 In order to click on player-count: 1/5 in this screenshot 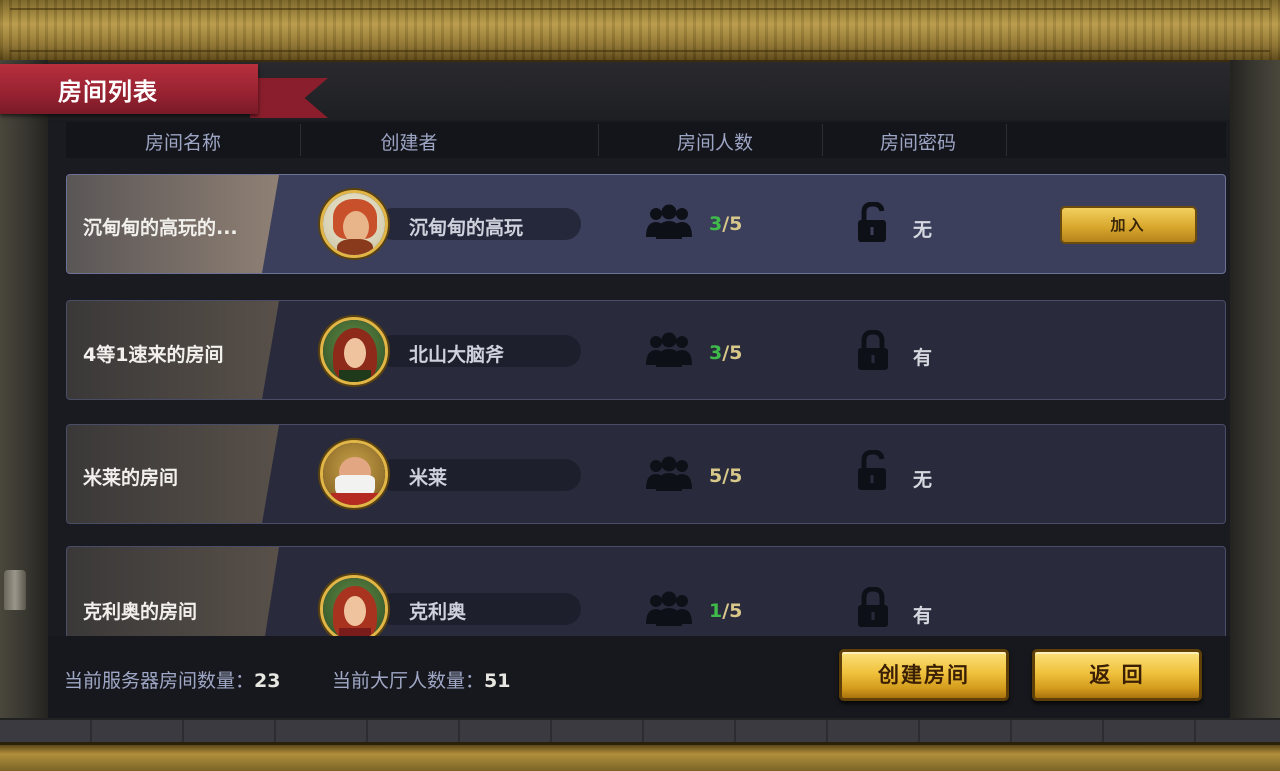, I will do `click(725, 611)`.